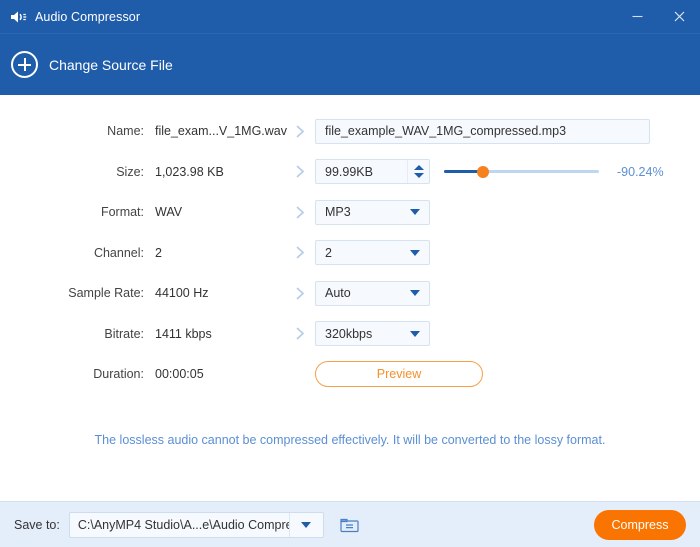 The height and width of the screenshot is (547, 700). What do you see at coordinates (640, 171) in the screenshot?
I see `reduction-percent-label: -90.24%` at bounding box center [640, 171].